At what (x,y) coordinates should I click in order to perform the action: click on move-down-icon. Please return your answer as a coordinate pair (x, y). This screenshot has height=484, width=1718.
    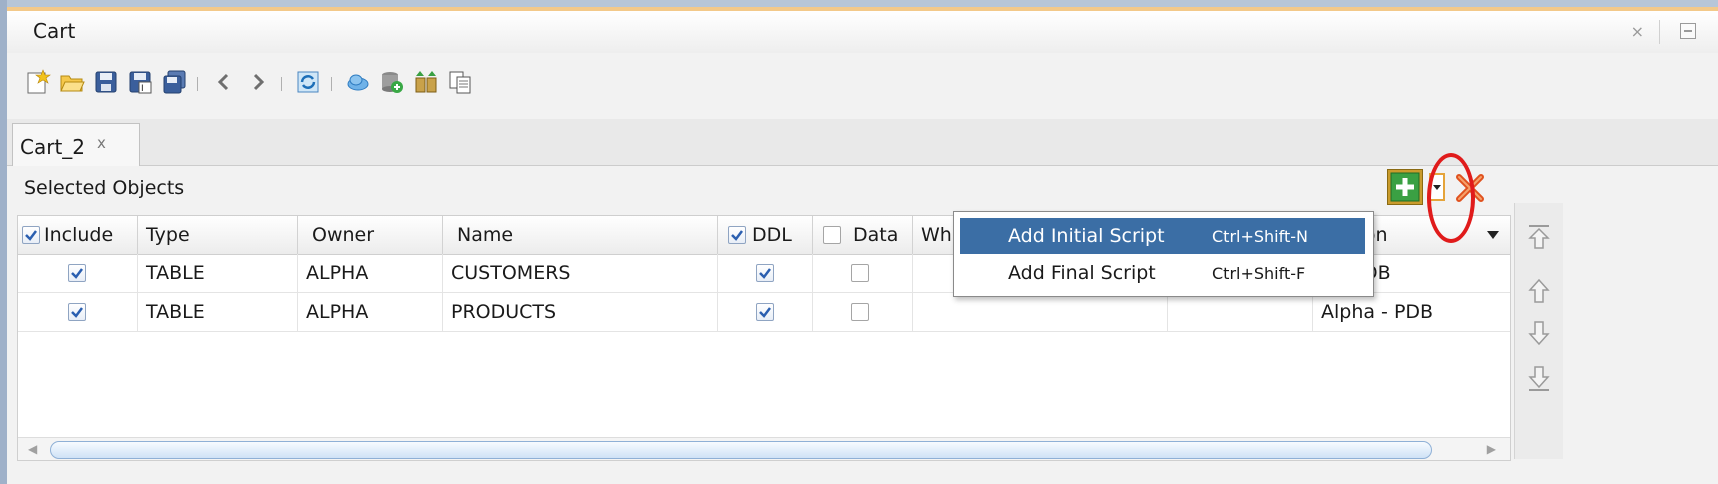
    Looking at the image, I should click on (1539, 333).